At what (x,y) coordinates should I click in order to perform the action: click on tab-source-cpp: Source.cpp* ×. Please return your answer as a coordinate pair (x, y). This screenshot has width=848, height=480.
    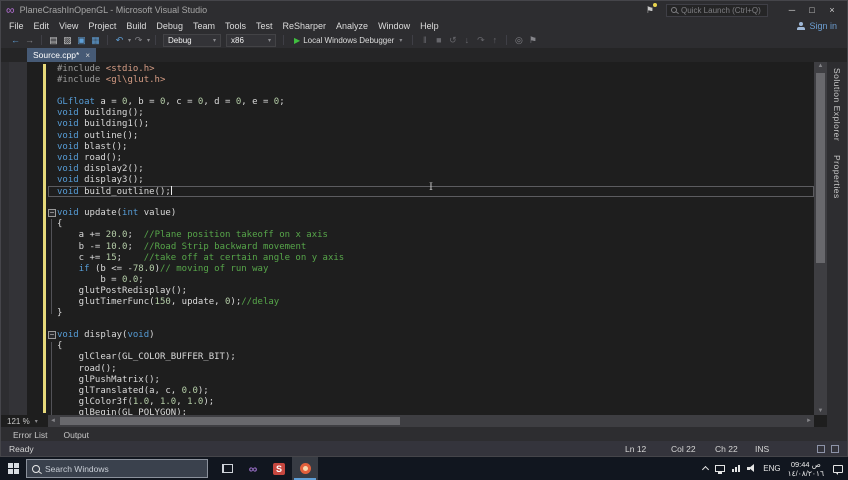
    Looking at the image, I should click on (61, 55).